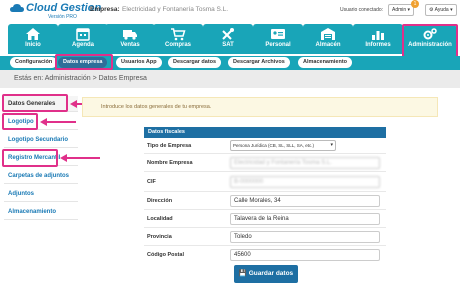  I want to click on tab-inicio: Inicio, so click(33, 39).